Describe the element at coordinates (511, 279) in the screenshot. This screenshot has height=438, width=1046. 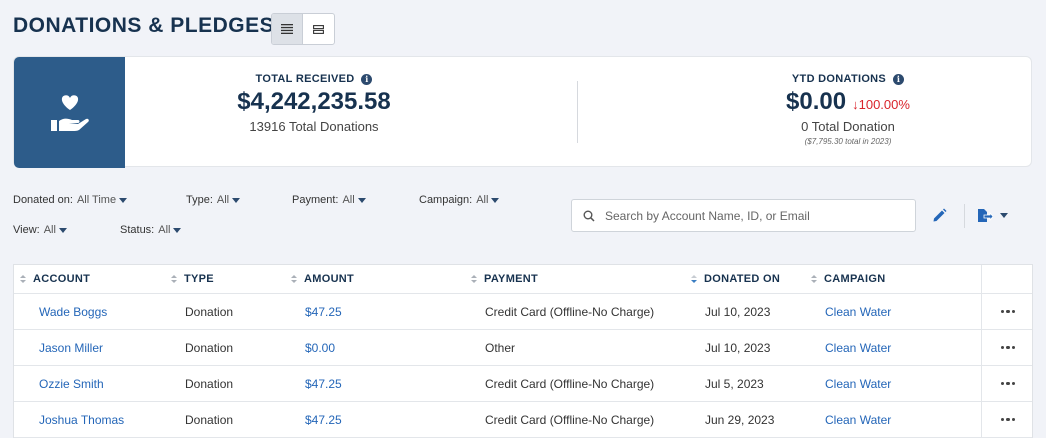
I see `column-label: PAYMENT` at that location.